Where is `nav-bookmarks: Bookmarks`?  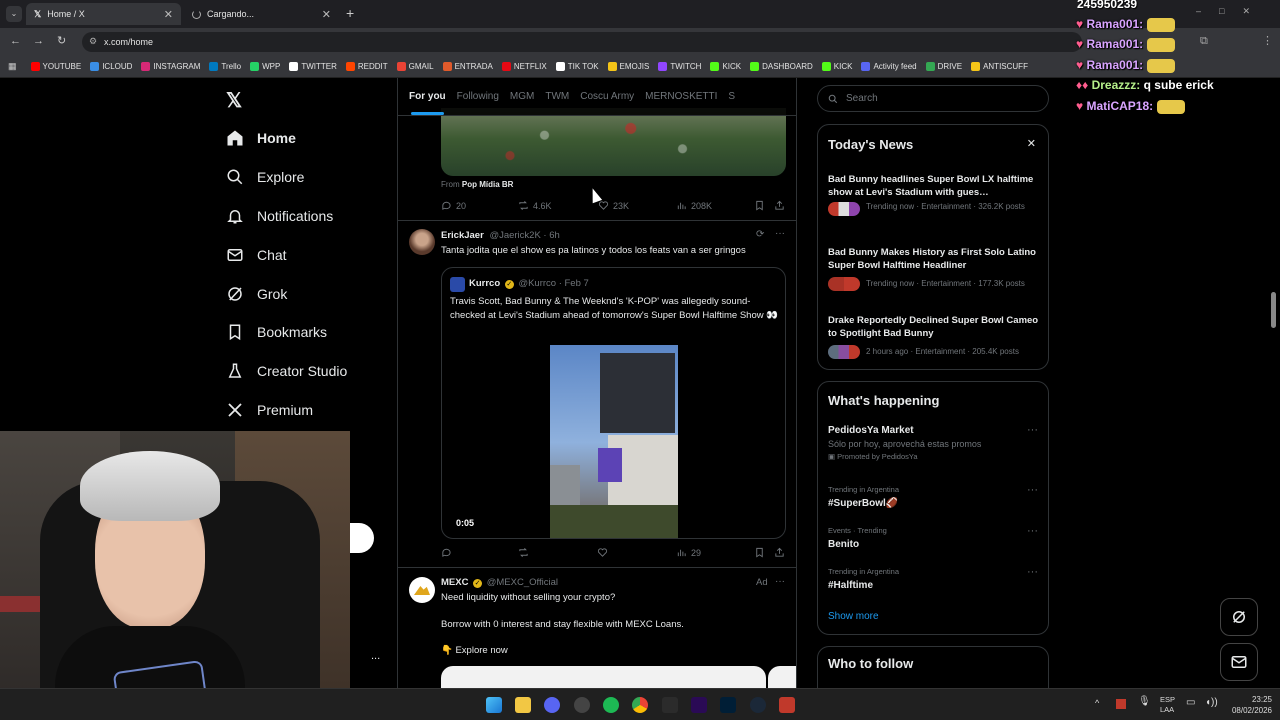 nav-bookmarks: Bookmarks is located at coordinates (276, 332).